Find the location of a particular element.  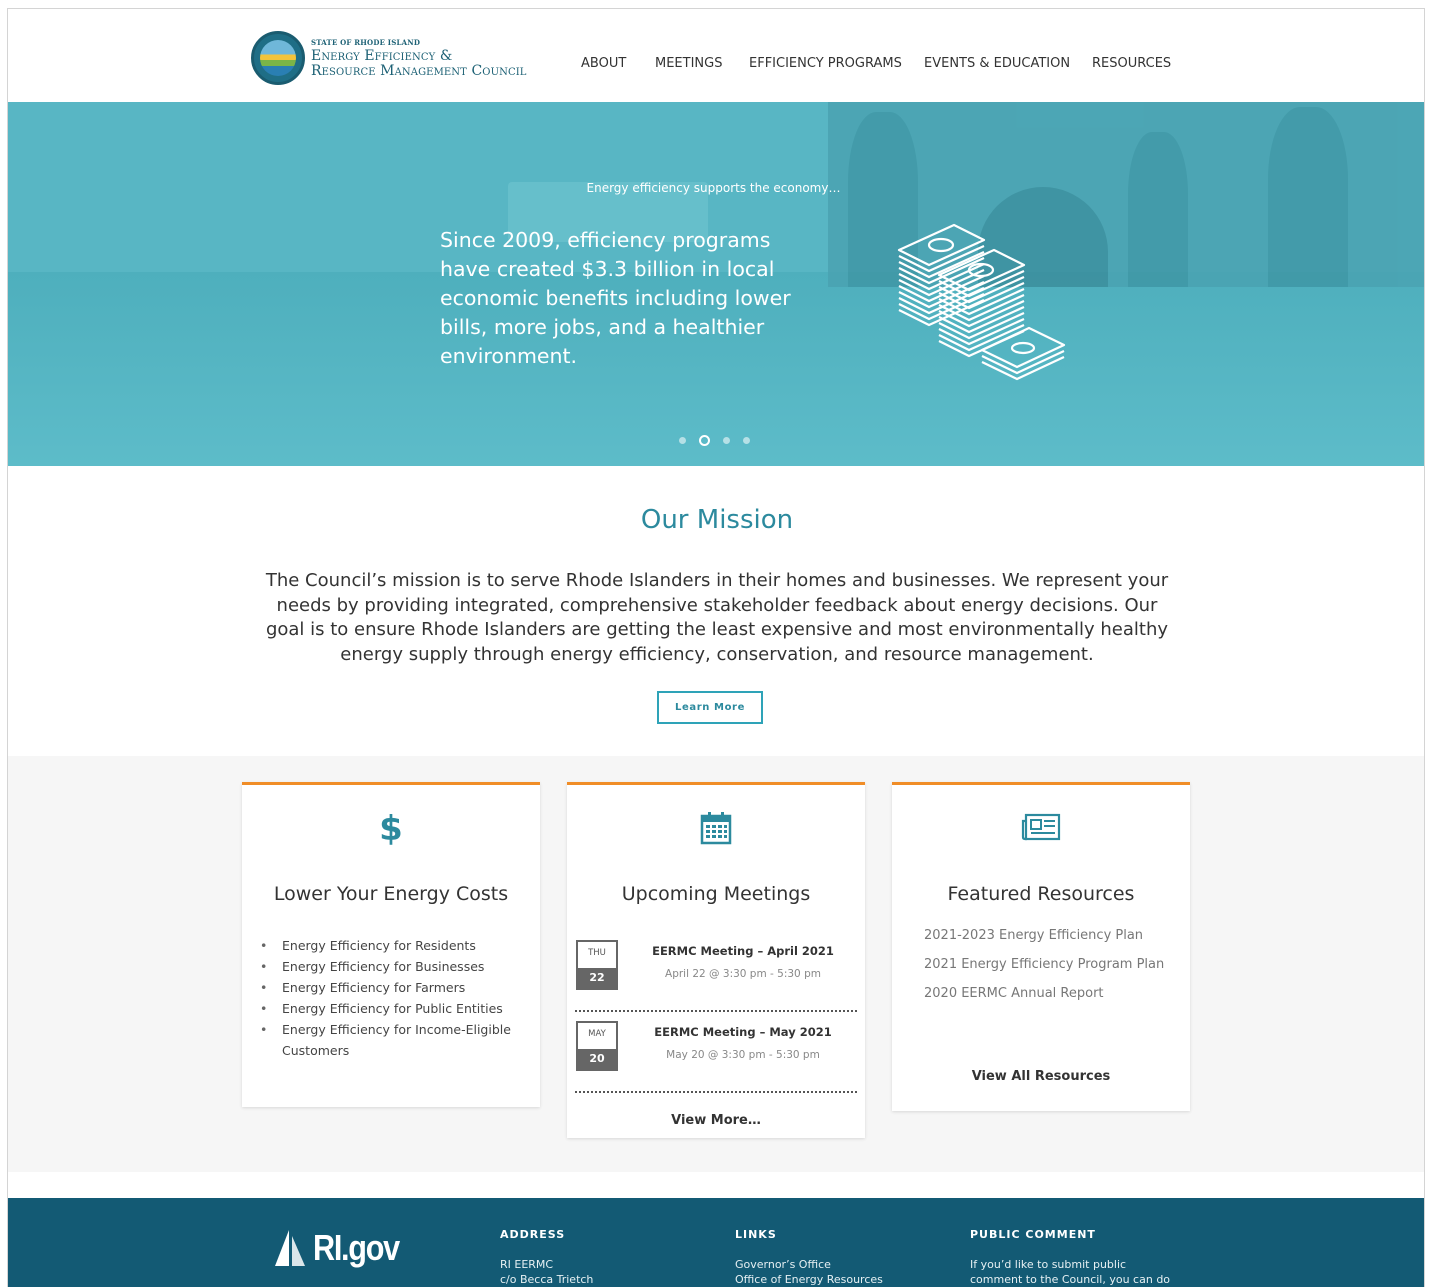

nav-efficiency-programs: EFFICIENCY PROGRAMS is located at coordinates (825, 63).